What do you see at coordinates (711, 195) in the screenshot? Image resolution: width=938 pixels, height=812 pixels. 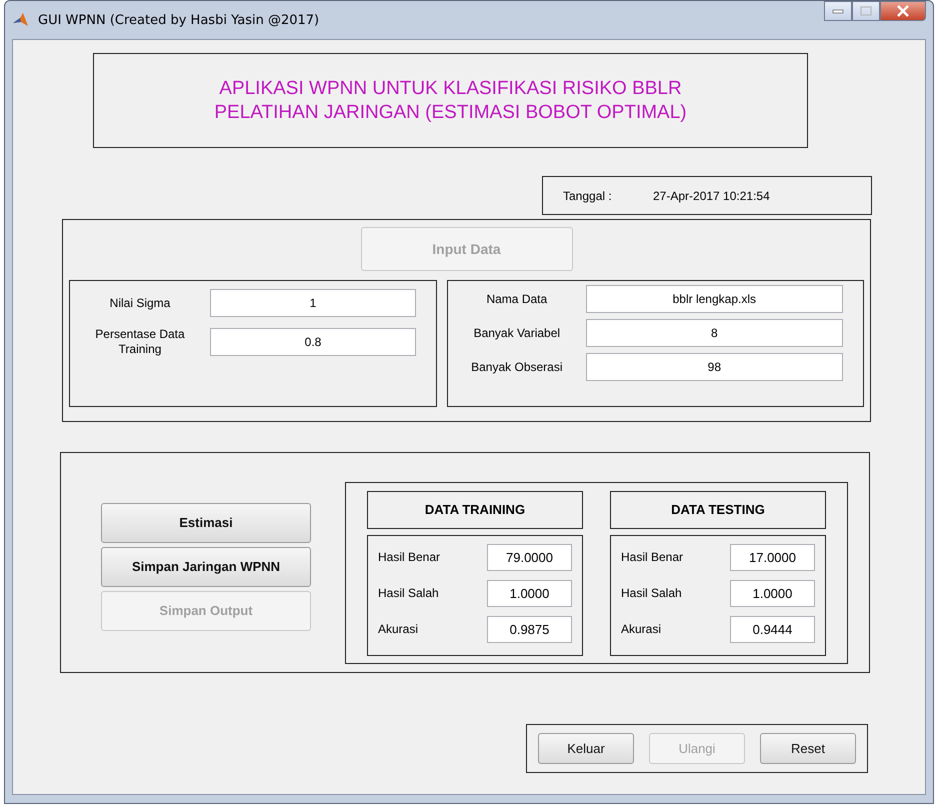 I see `date-value: 27-Apr-2017 10:21:54` at bounding box center [711, 195].